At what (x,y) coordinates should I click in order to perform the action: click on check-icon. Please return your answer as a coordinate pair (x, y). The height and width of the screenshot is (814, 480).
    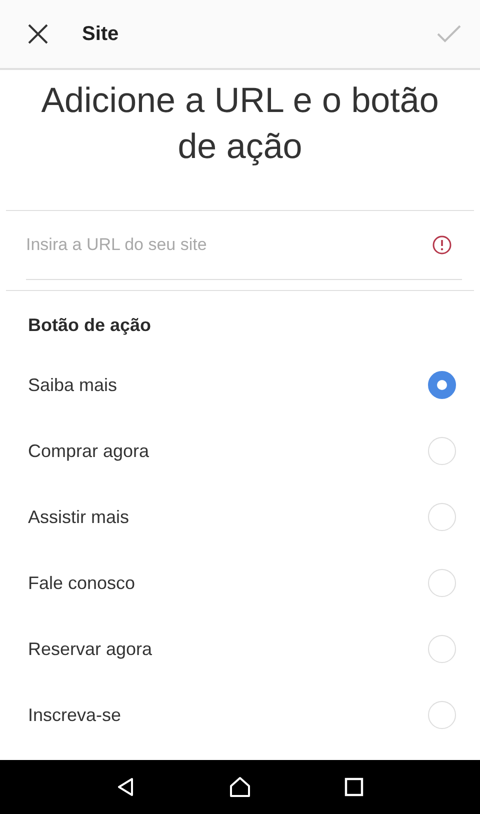
    Looking at the image, I should click on (449, 34).